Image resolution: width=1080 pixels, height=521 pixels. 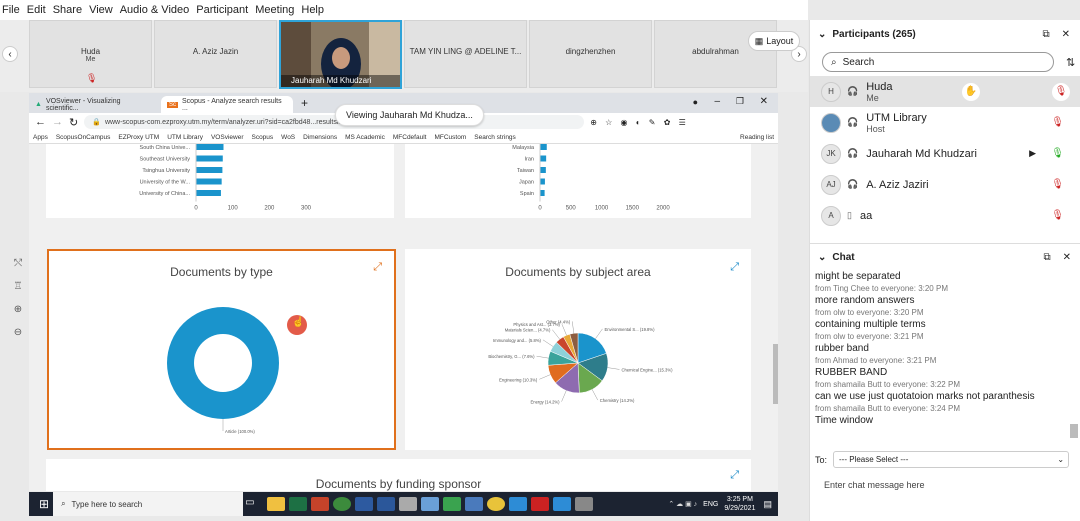 I want to click on participant-row: H 🎧 Huda Me ✋ 🎙, so click(x=945, y=91).